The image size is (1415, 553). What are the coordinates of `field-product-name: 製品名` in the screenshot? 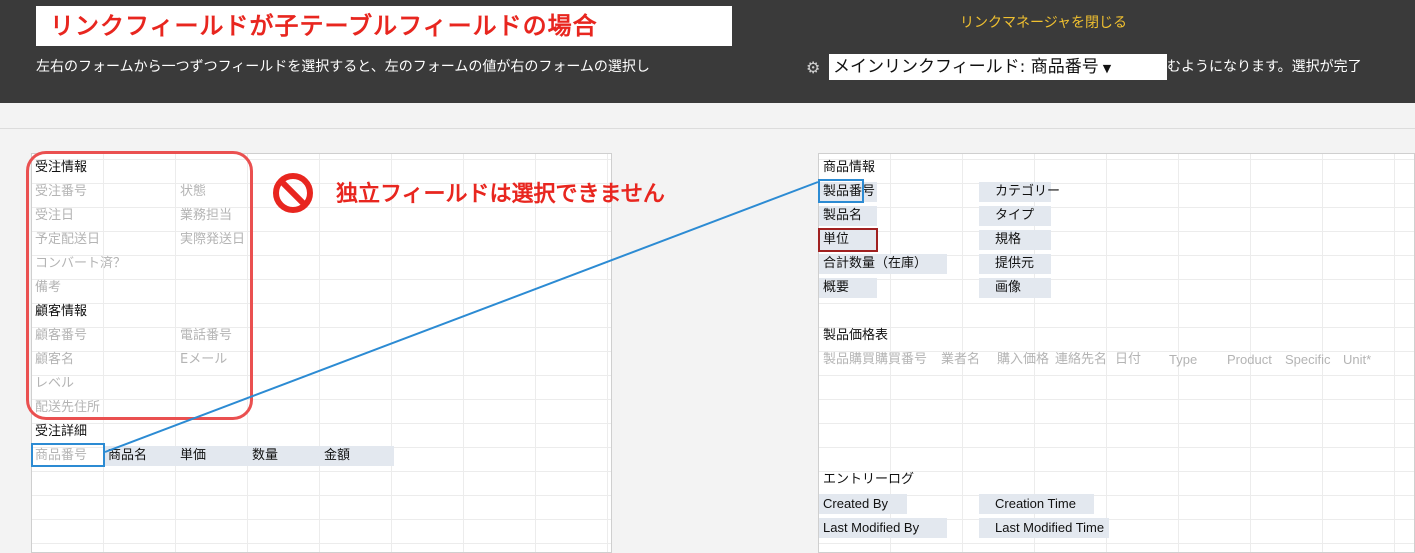 It's located at (842, 216).